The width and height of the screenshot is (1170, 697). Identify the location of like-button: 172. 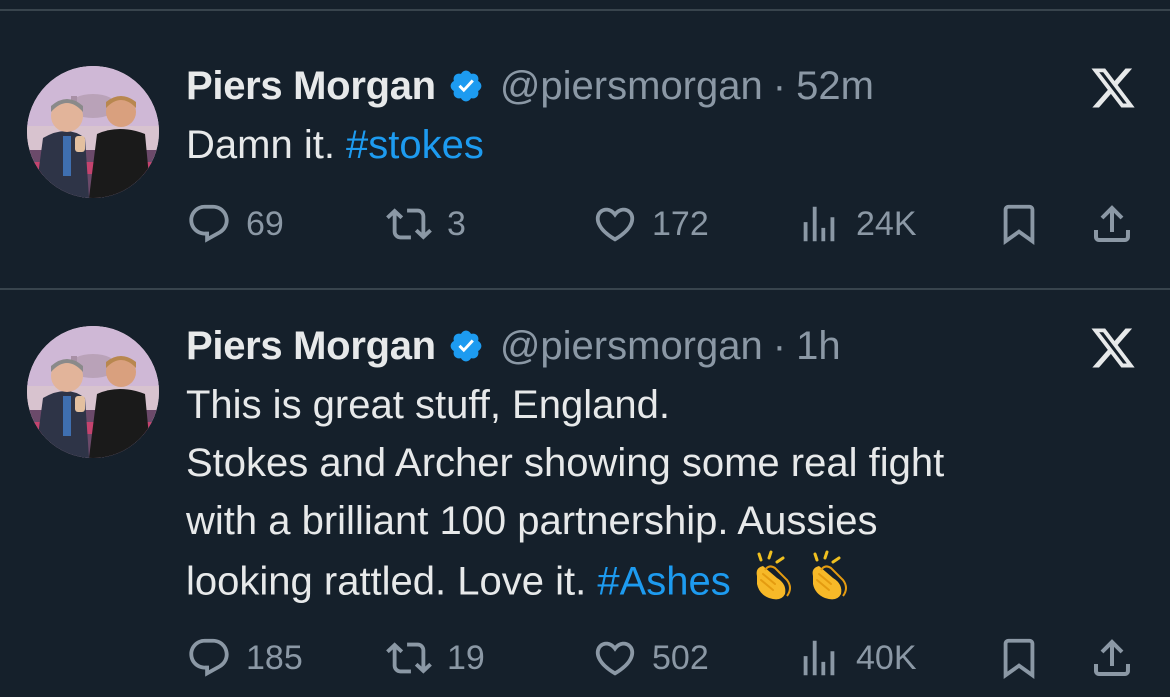
(650, 224).